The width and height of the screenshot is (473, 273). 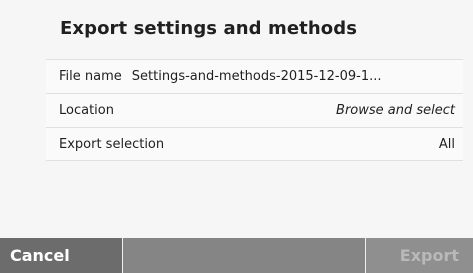 What do you see at coordinates (112, 144) in the screenshot?
I see `export-selection-label: Export selection` at bounding box center [112, 144].